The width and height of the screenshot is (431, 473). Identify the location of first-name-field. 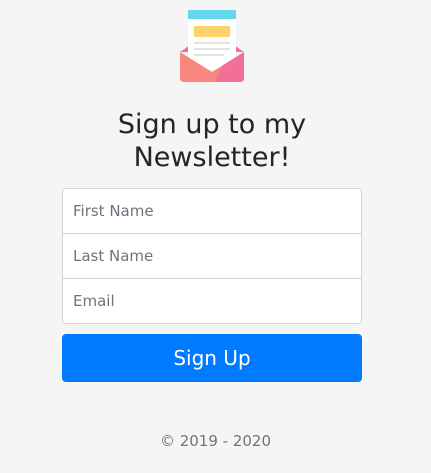
(212, 211).